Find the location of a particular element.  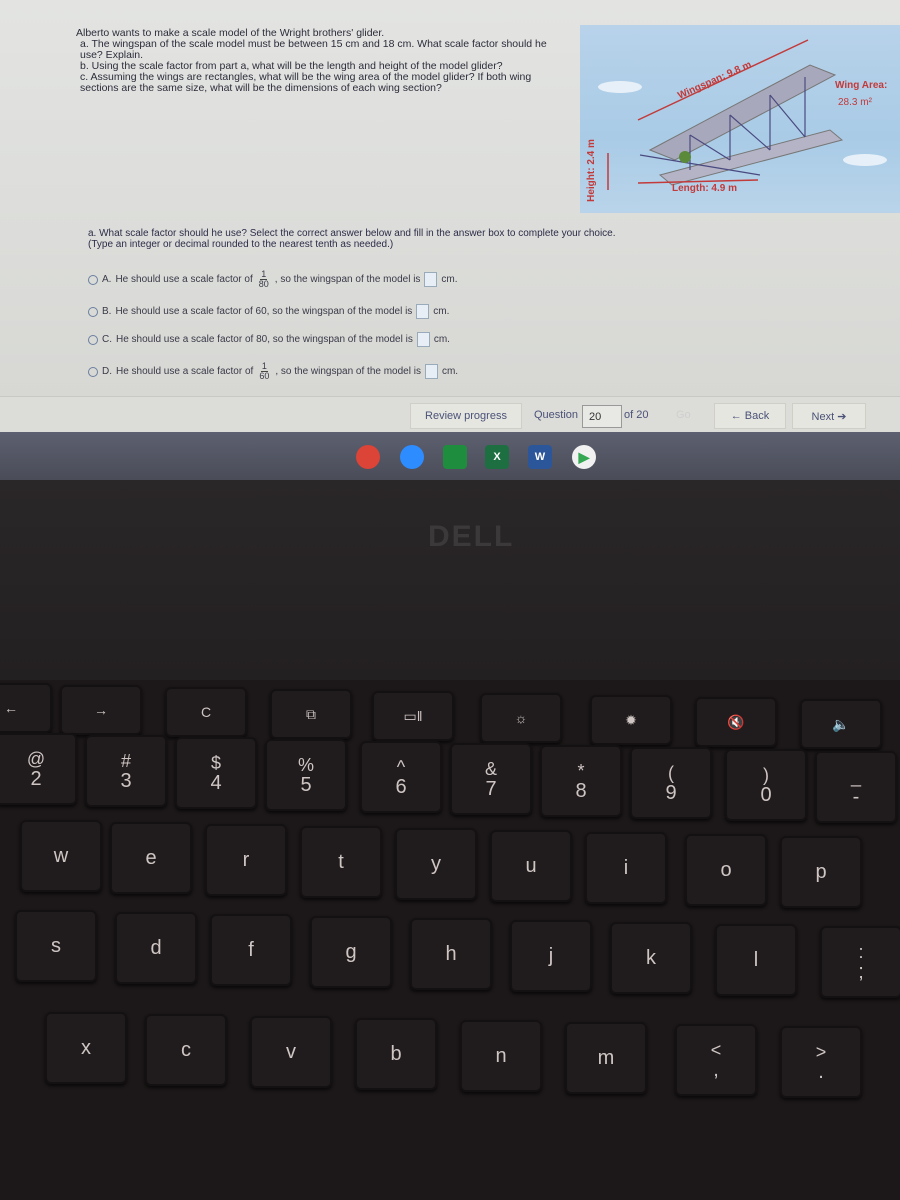

wing-area-label: Wing Area: is located at coordinates (861, 85).